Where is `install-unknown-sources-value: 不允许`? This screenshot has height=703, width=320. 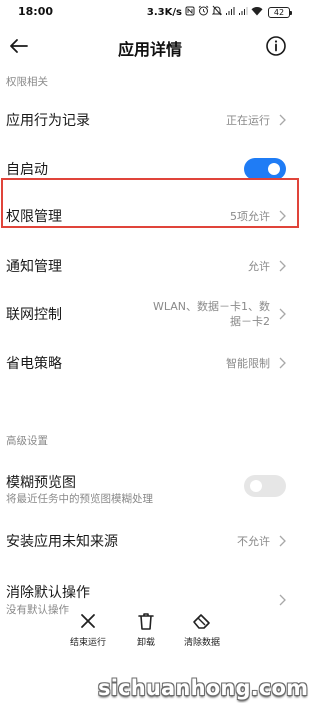
install-unknown-sources-value: 不允许 is located at coordinates (253, 541).